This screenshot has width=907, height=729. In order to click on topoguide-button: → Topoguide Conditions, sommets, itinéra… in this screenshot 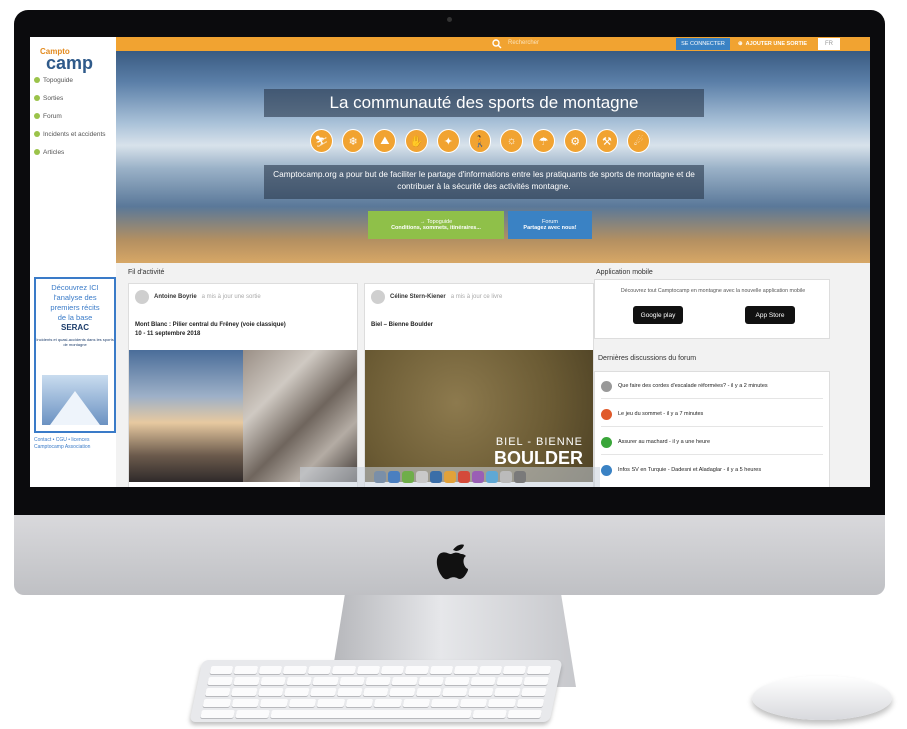, I will do `click(436, 225)`.